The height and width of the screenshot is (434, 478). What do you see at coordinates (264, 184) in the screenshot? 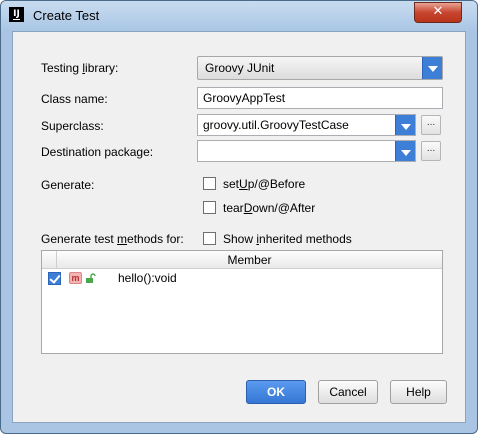
I see `setup-label: setUp/@Before` at bounding box center [264, 184].